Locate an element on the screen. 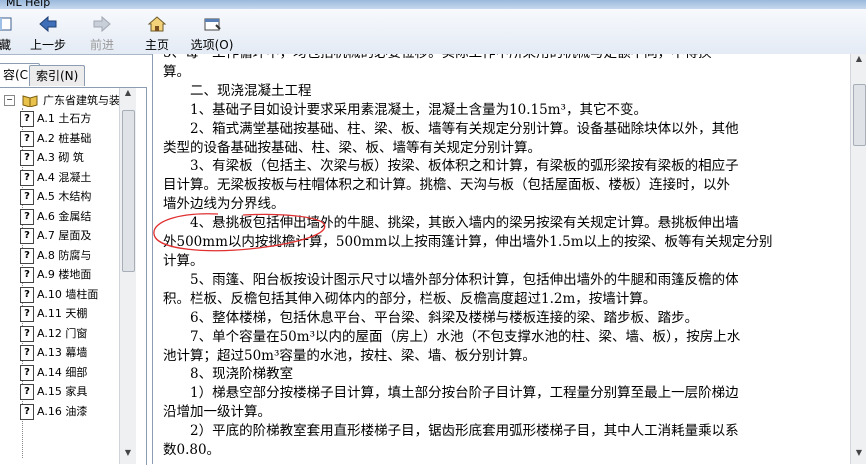  content-scroll-thumb is located at coordinates (859, 115).